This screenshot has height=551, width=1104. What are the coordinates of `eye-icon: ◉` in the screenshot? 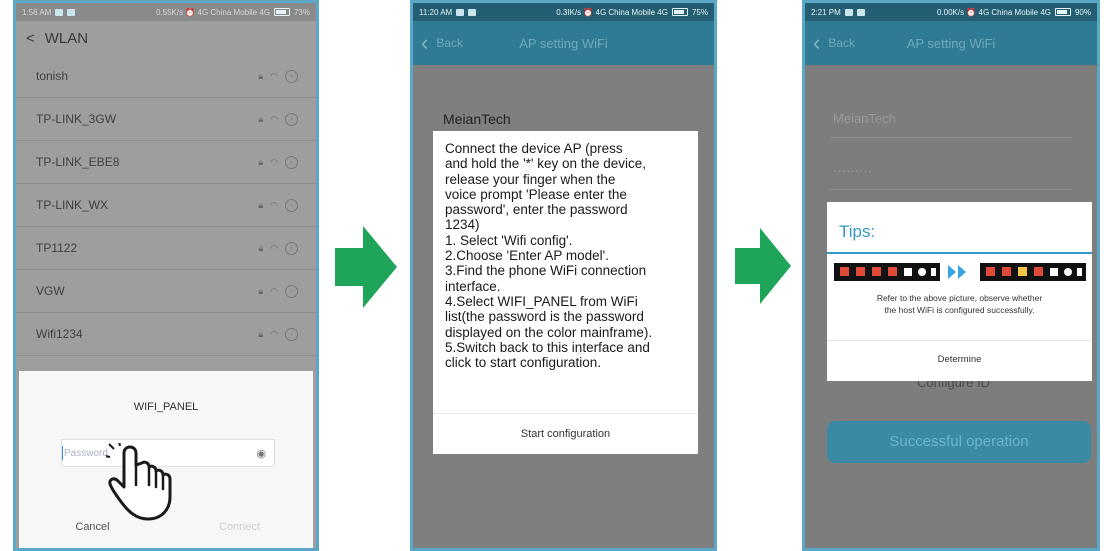 It's located at (261, 453).